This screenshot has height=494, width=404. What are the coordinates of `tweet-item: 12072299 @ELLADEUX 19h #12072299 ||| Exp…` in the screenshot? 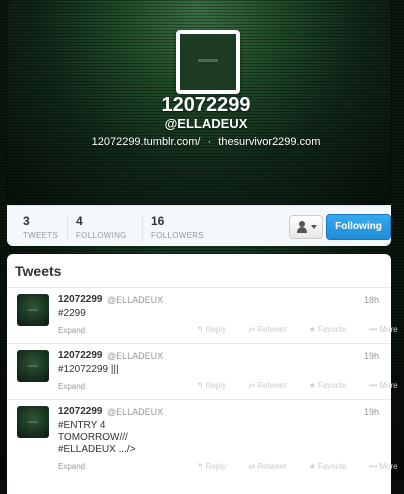 It's located at (202, 372).